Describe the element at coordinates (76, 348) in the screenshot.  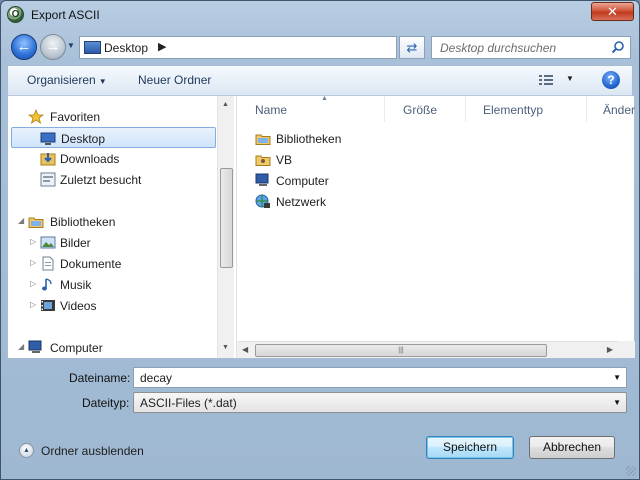
I see `sidebar-item-label: Computer` at that location.